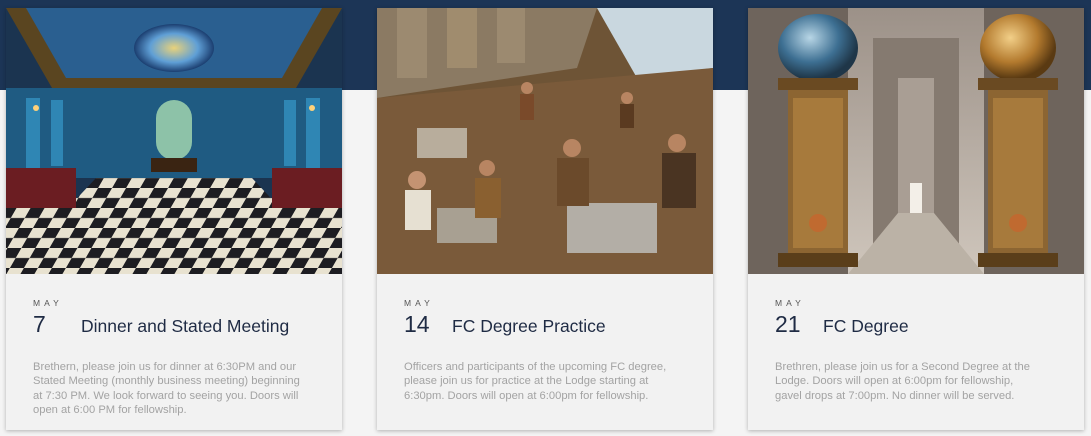 The height and width of the screenshot is (436, 1091). I want to click on event-title: FC Degree Practice, so click(529, 326).